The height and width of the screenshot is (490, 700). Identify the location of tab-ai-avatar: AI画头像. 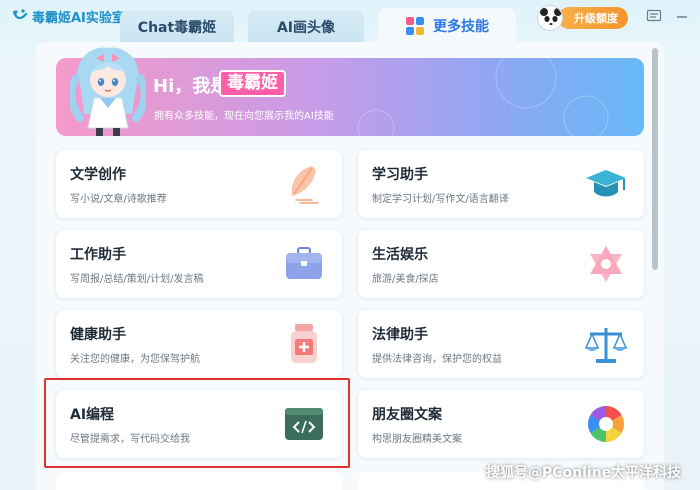
(306, 27).